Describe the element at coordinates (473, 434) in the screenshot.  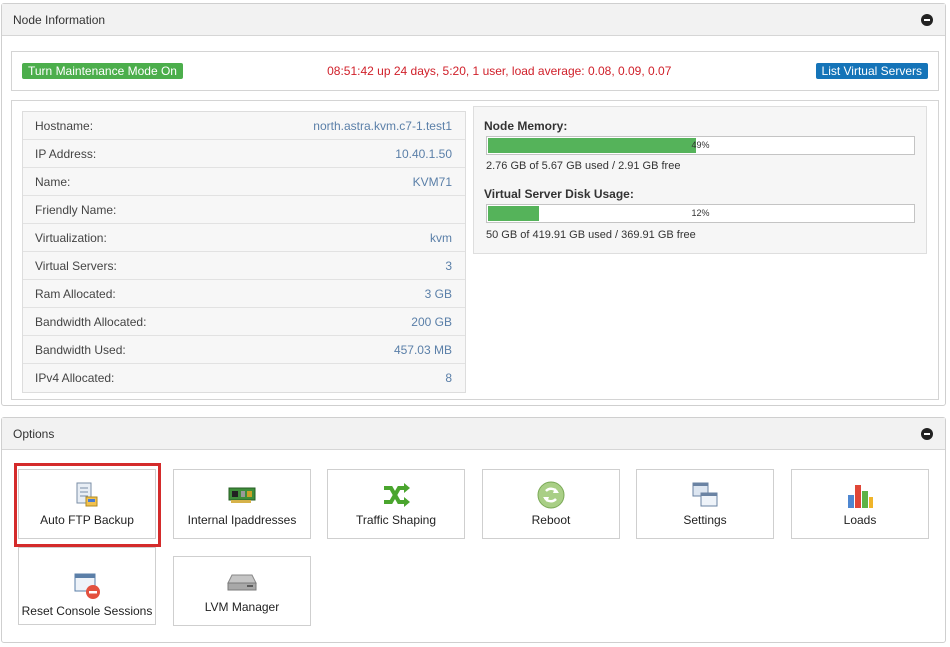
I see `options-header: Options` at that location.